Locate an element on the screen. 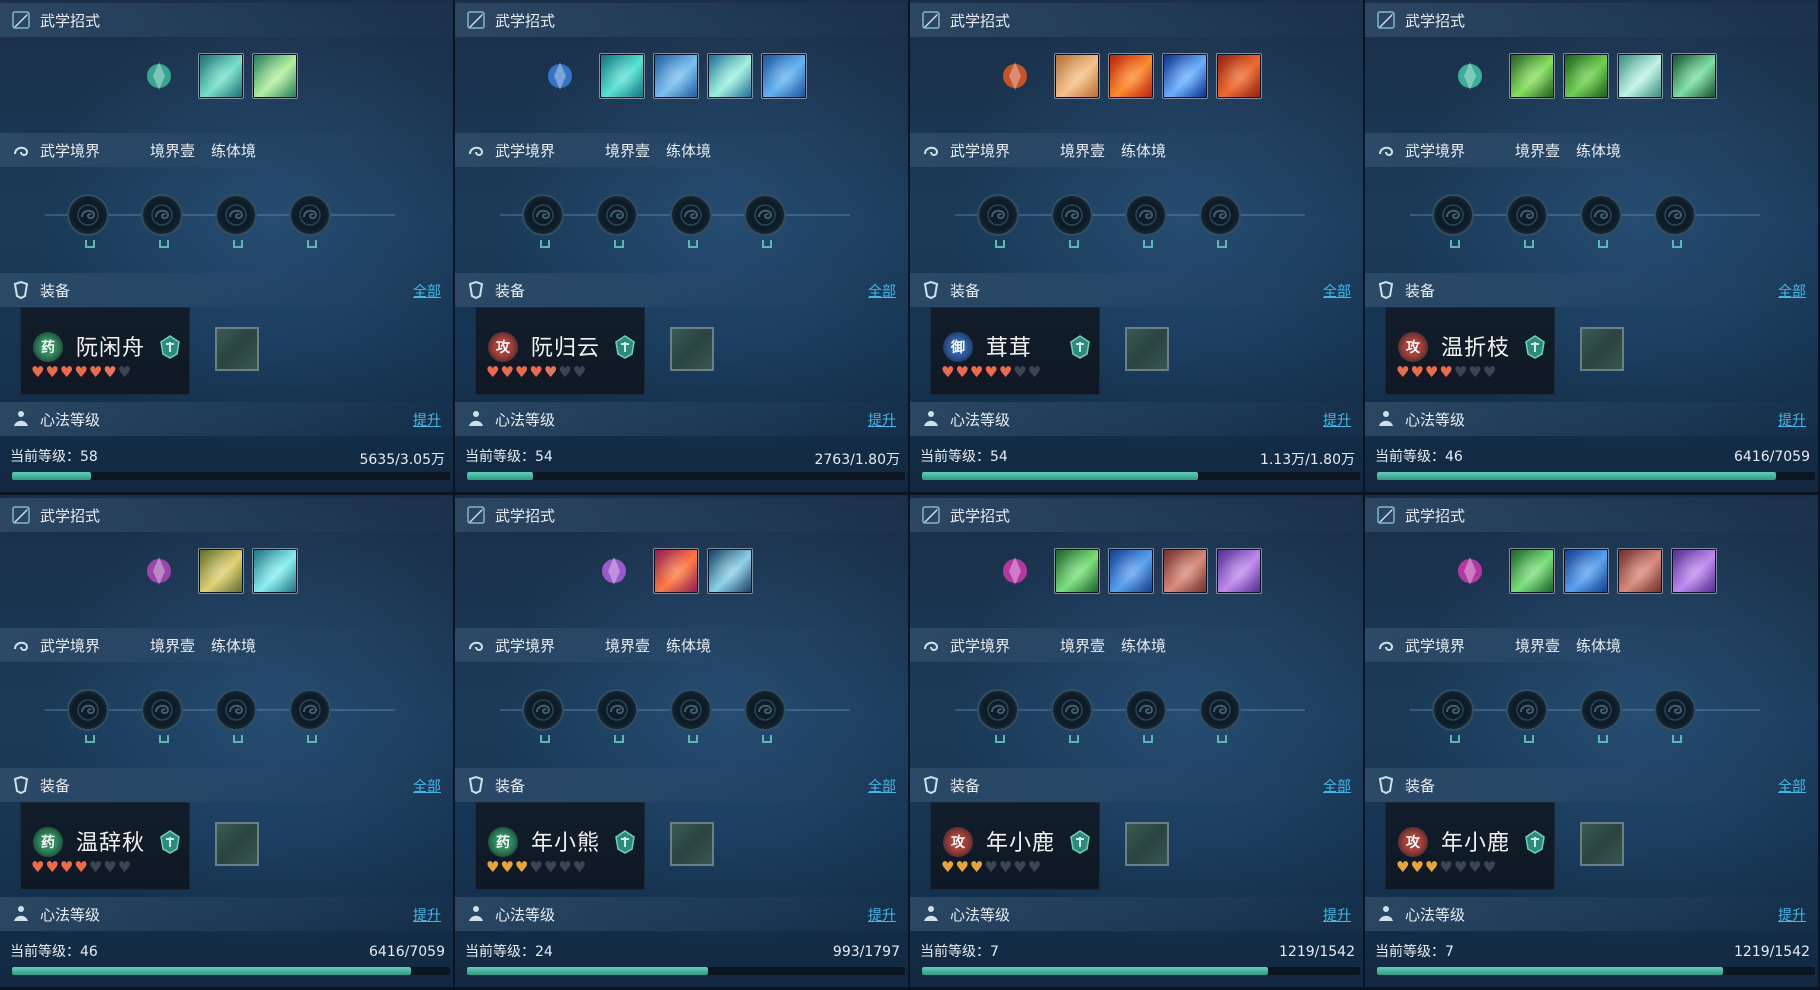 This screenshot has width=1820, height=990. character-card: 药 阮闲舟 ♥ ♥ ♥ ♥ ♥ ♥ ♥ is located at coordinates (105, 351).